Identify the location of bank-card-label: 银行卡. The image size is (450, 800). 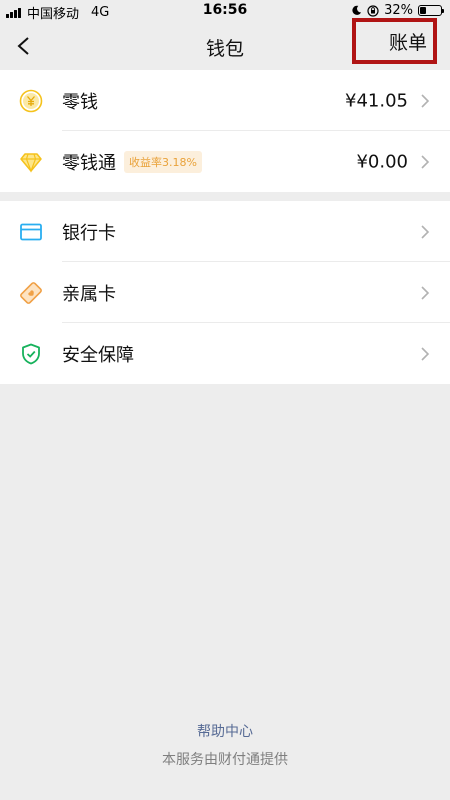
(89, 233).